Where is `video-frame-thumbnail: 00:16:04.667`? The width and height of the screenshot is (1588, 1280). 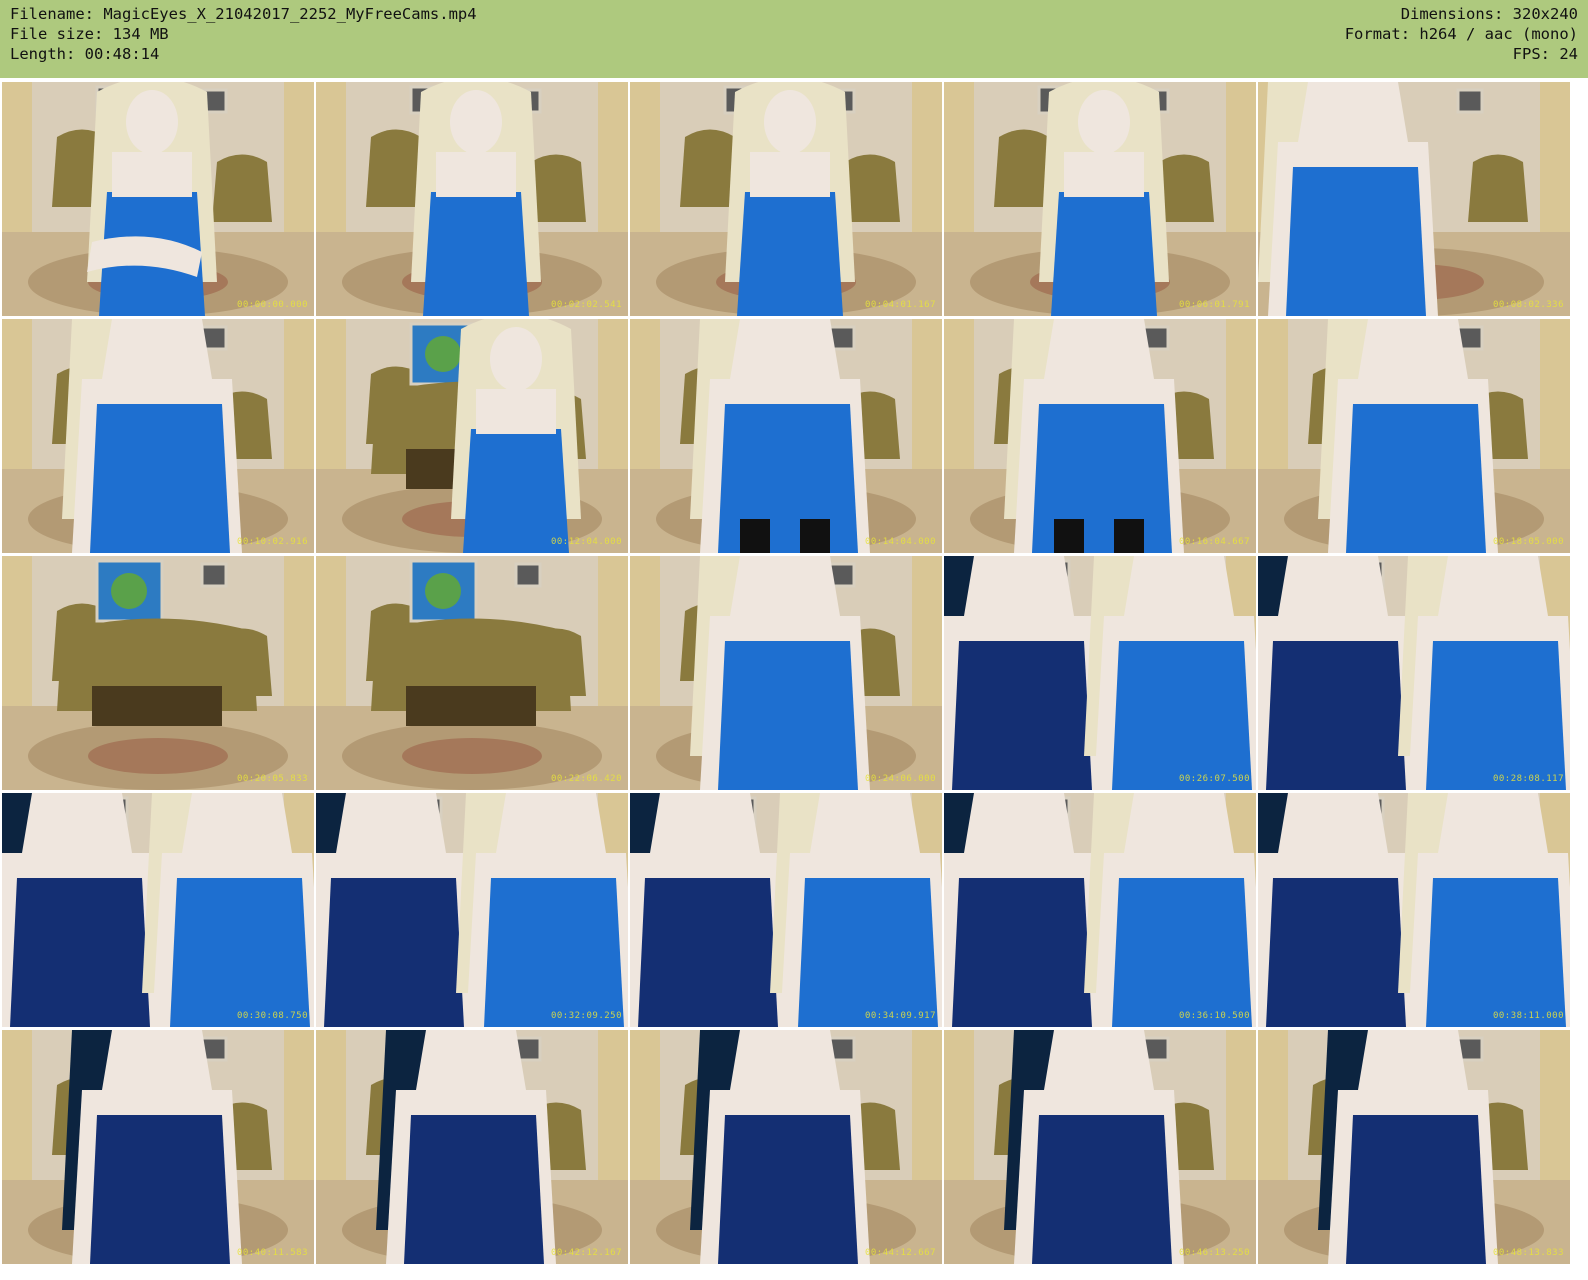 video-frame-thumbnail: 00:16:04.667 is located at coordinates (1100, 436).